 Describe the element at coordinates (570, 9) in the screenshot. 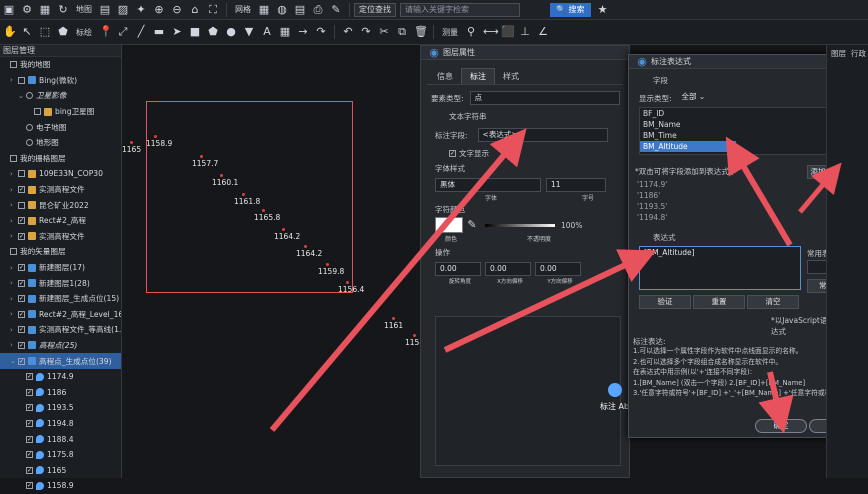

I see `search-button: 🔍 搜索` at that location.